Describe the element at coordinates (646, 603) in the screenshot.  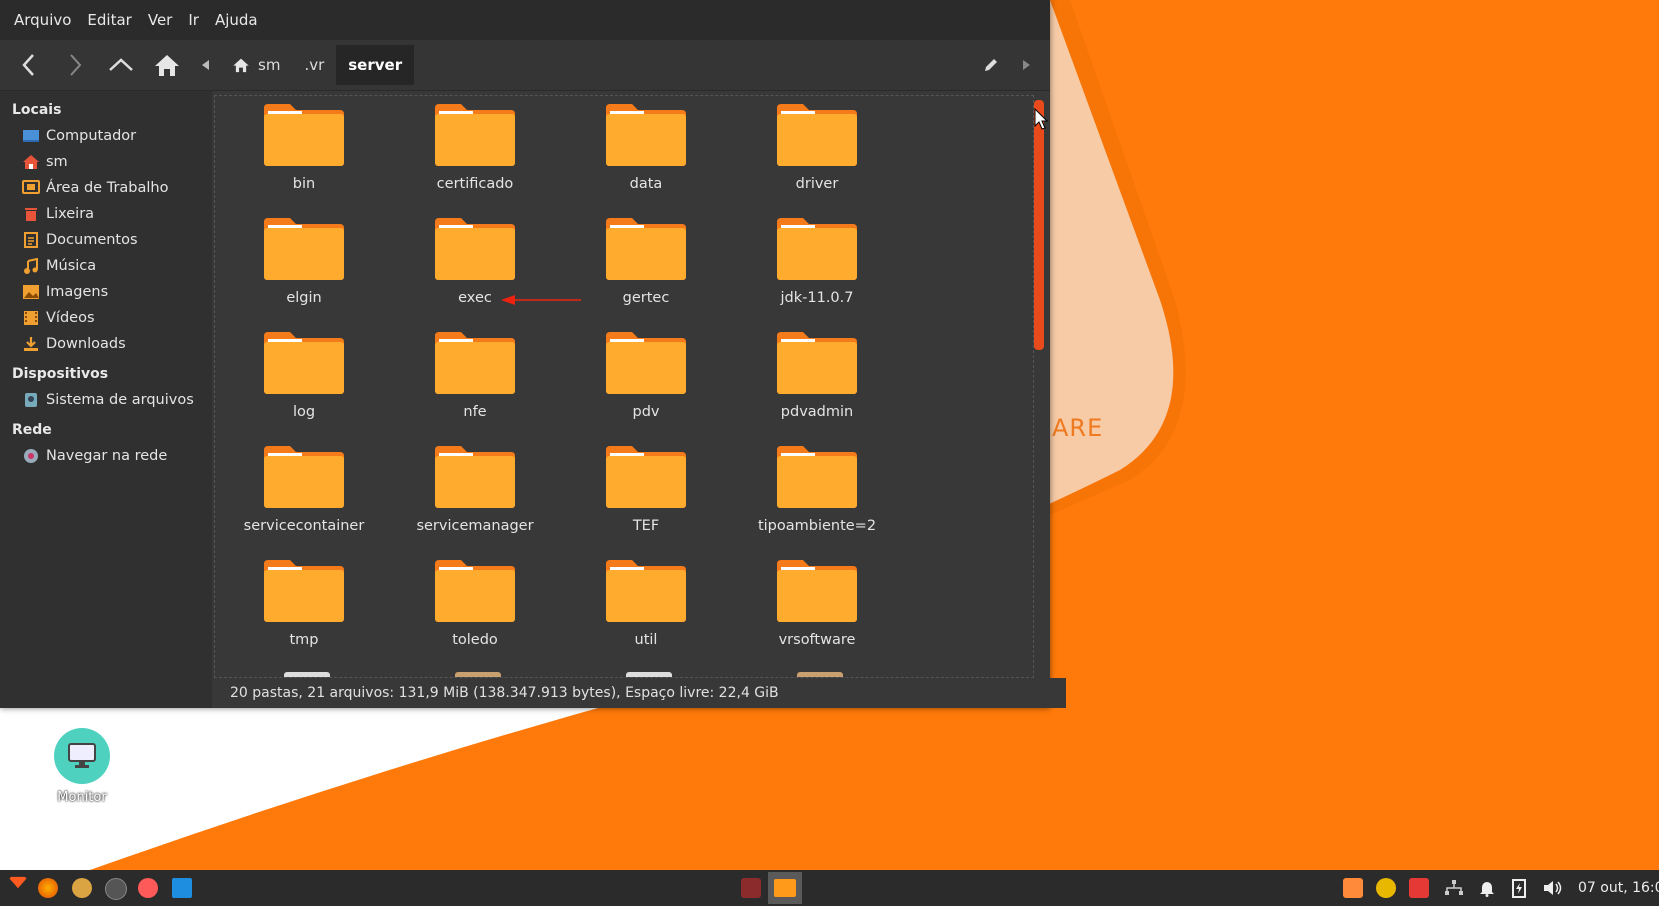
I see `folder-item: util` at that location.